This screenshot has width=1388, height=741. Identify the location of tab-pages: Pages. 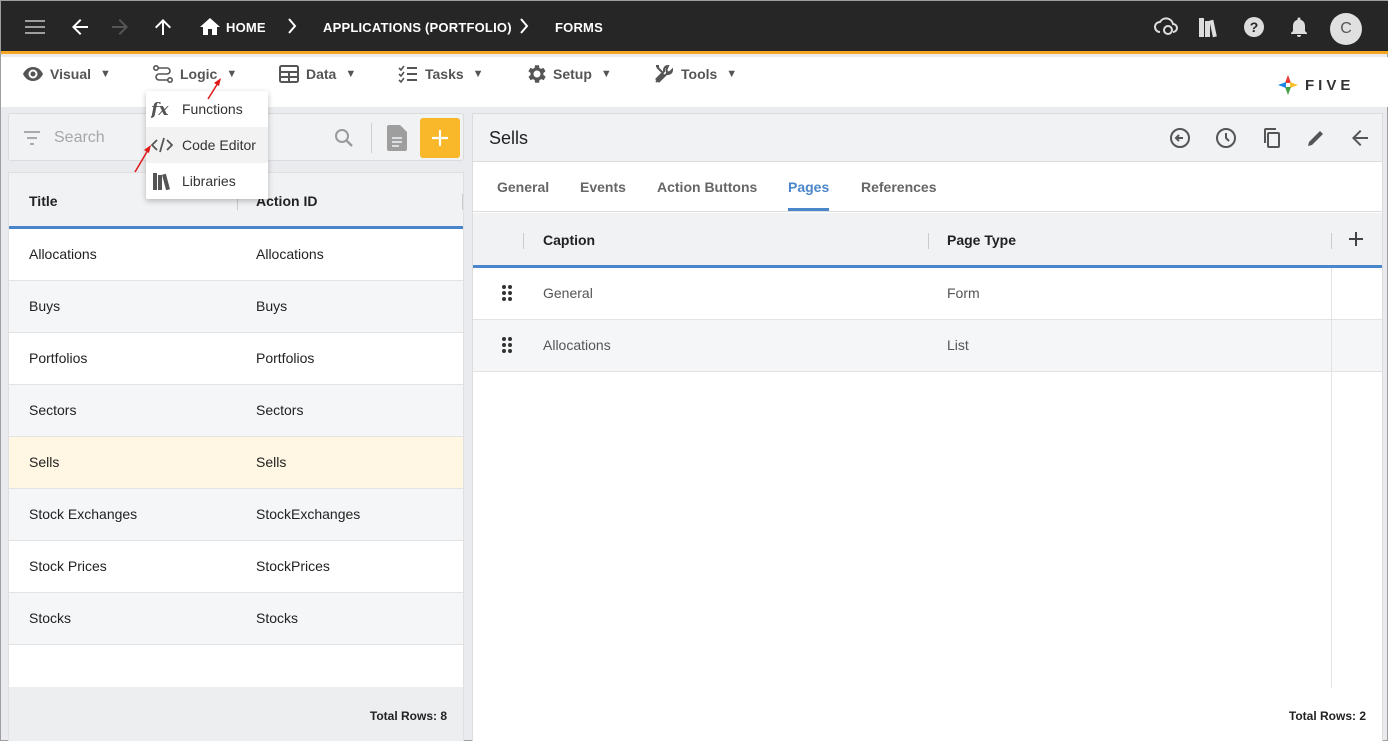
(808, 187).